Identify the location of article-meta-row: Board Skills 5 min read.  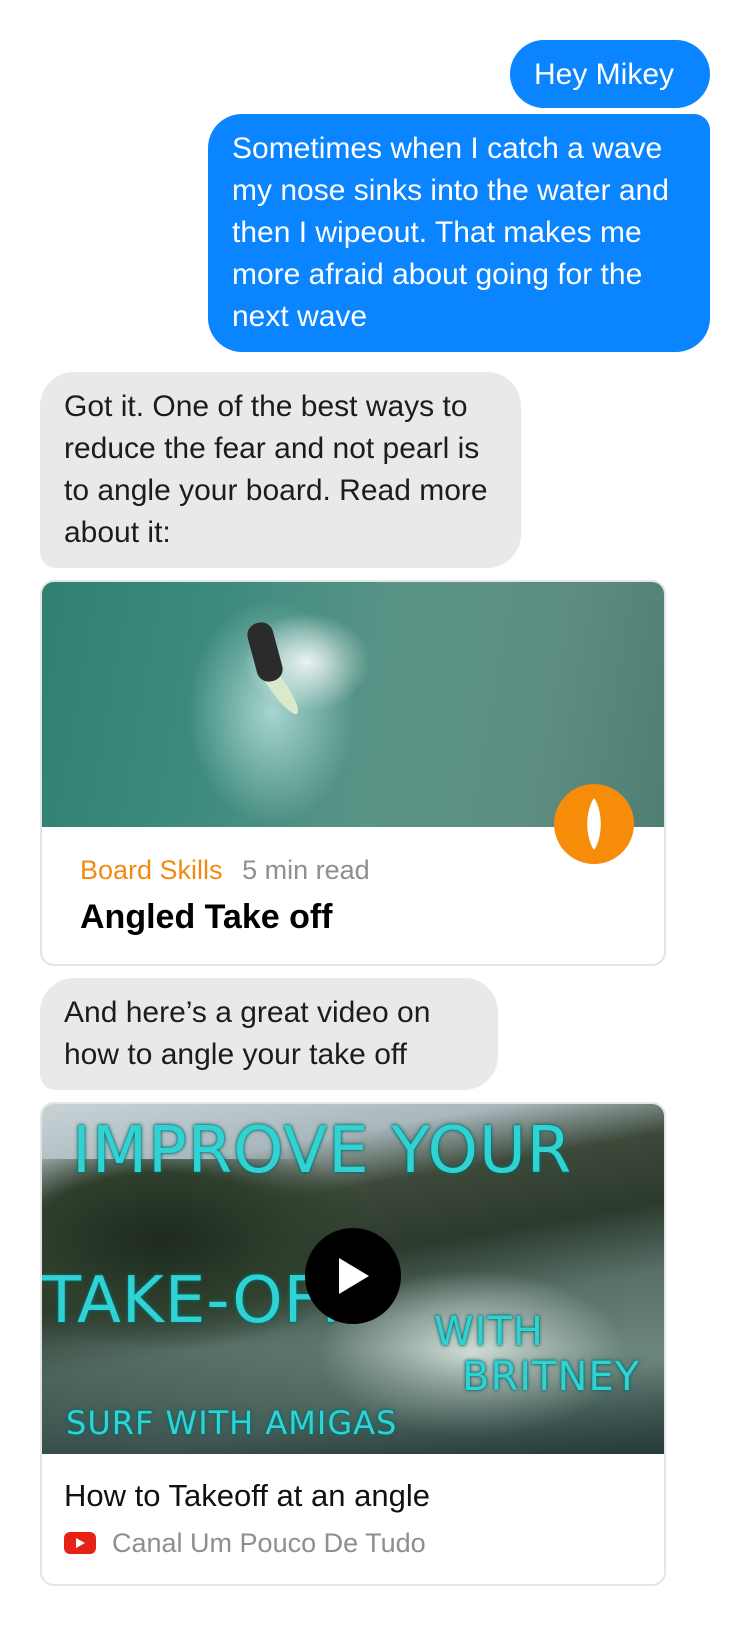
(353, 870).